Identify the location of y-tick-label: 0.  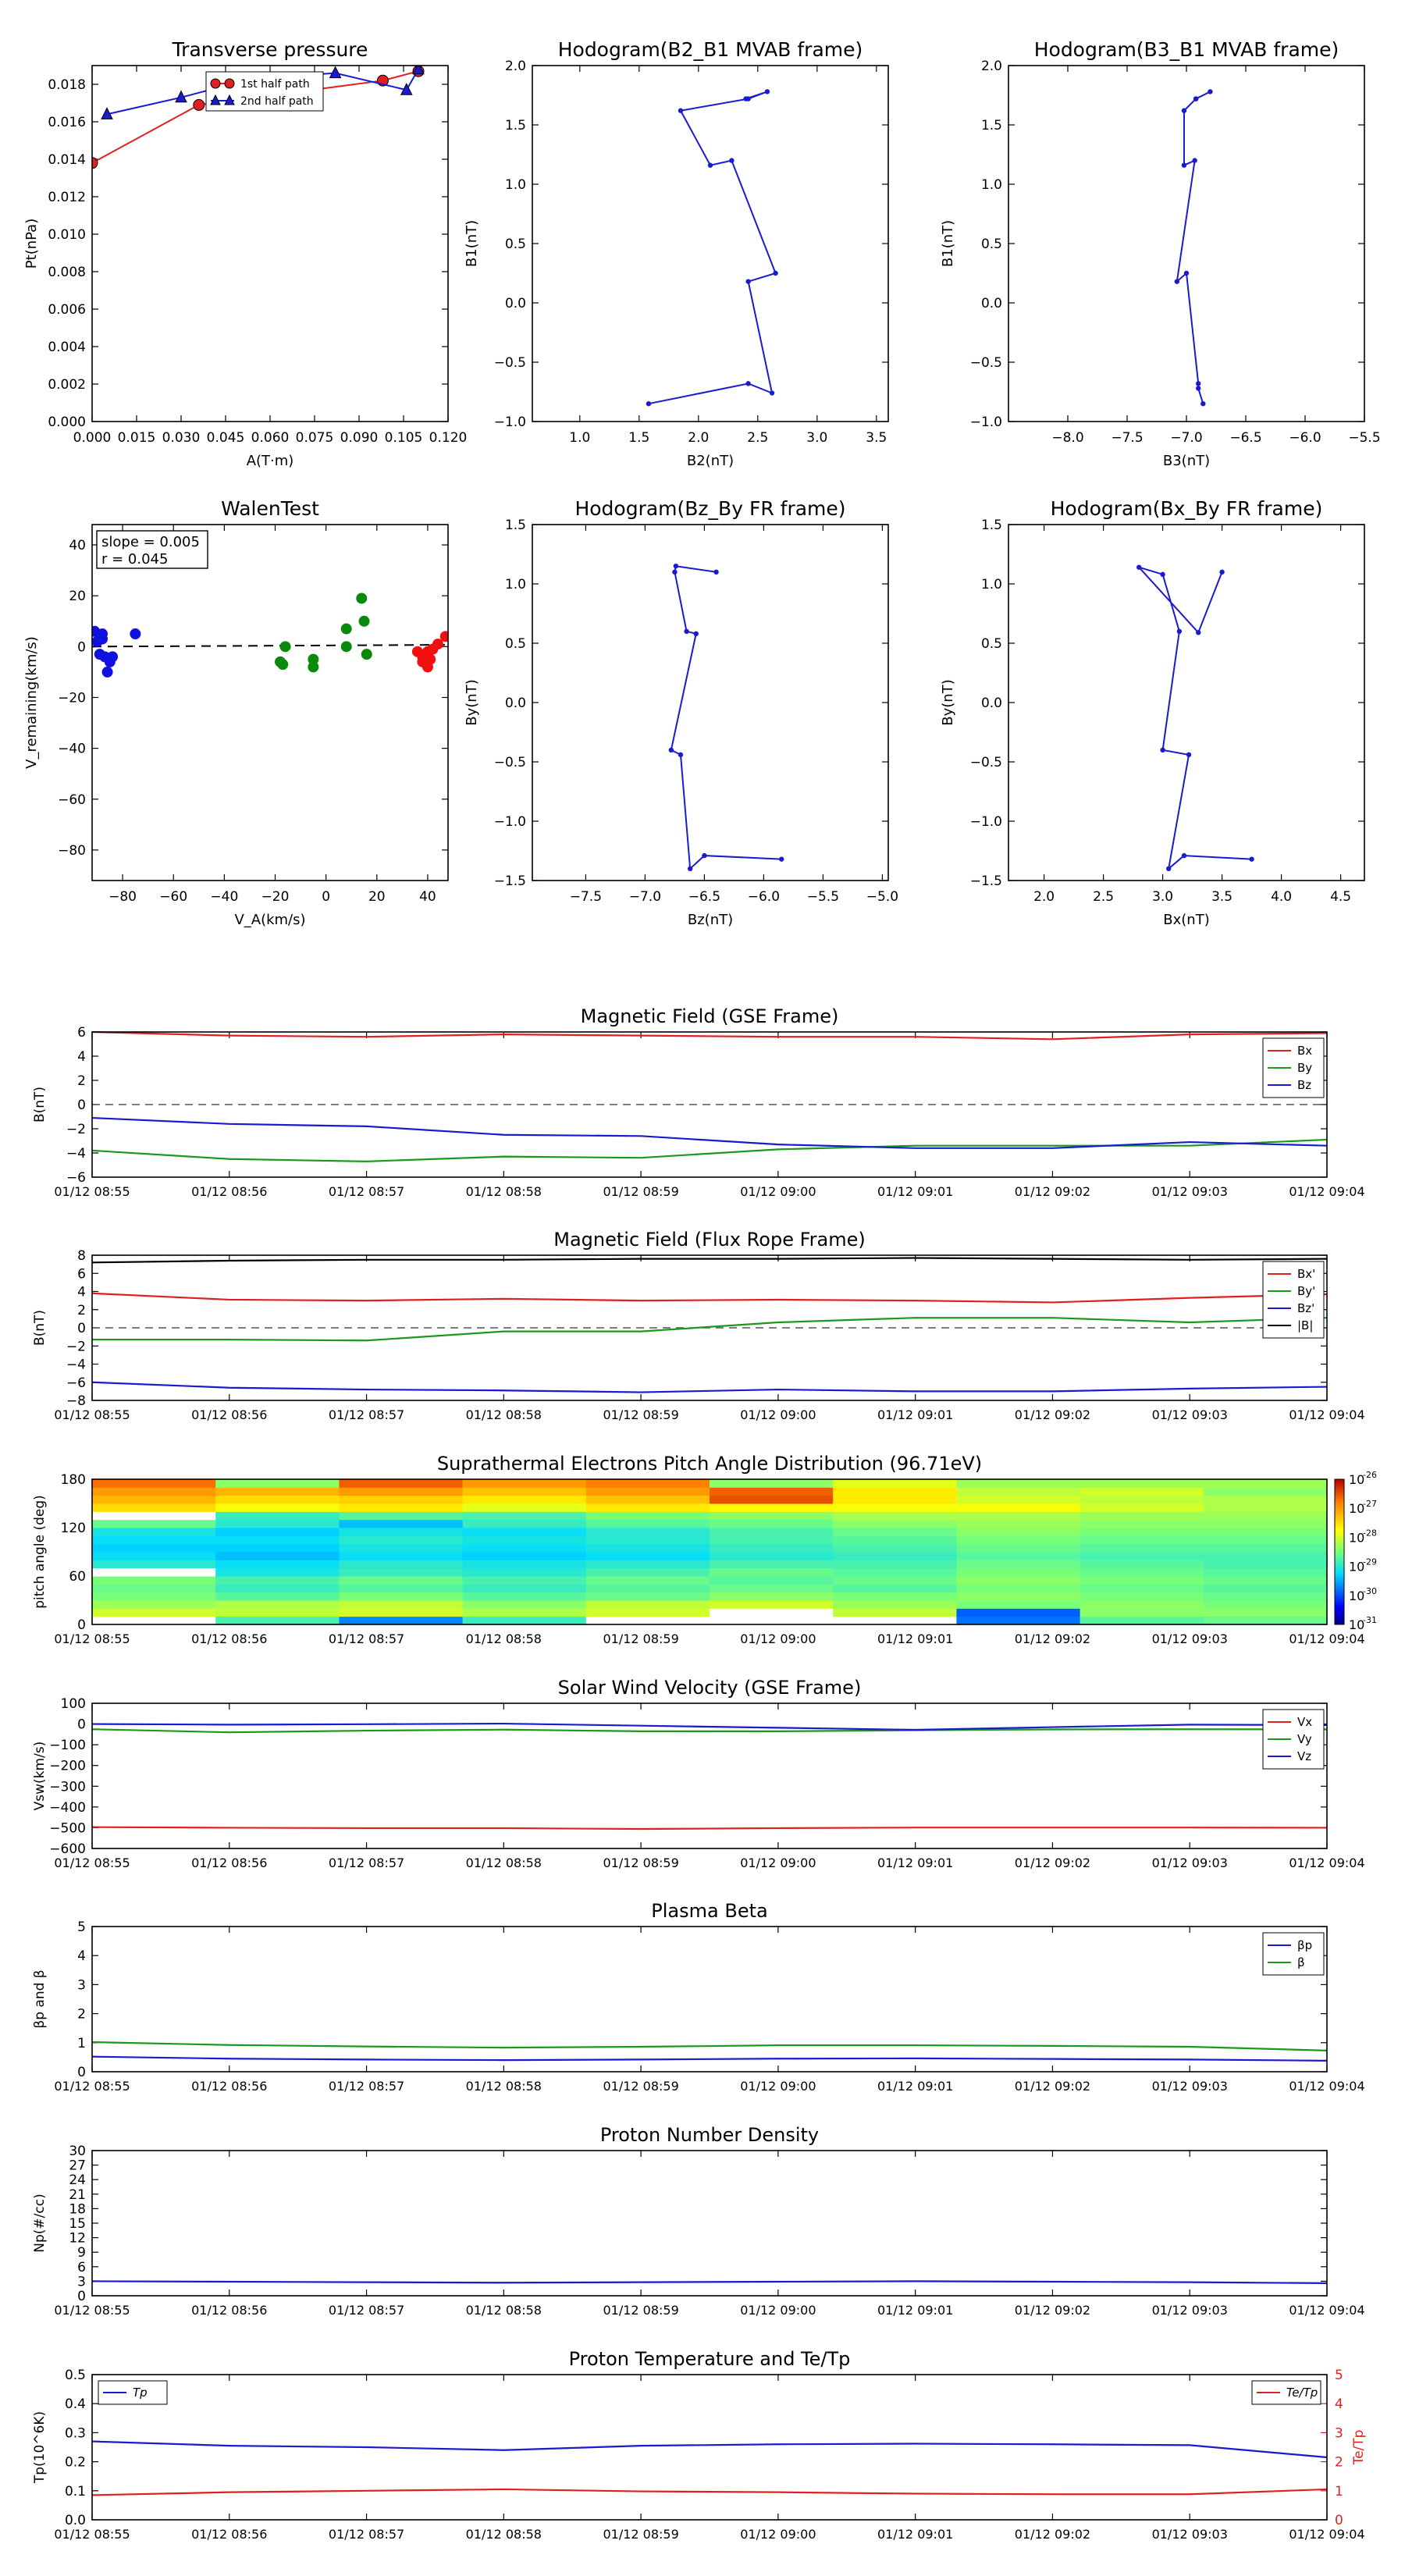
(81, 1328).